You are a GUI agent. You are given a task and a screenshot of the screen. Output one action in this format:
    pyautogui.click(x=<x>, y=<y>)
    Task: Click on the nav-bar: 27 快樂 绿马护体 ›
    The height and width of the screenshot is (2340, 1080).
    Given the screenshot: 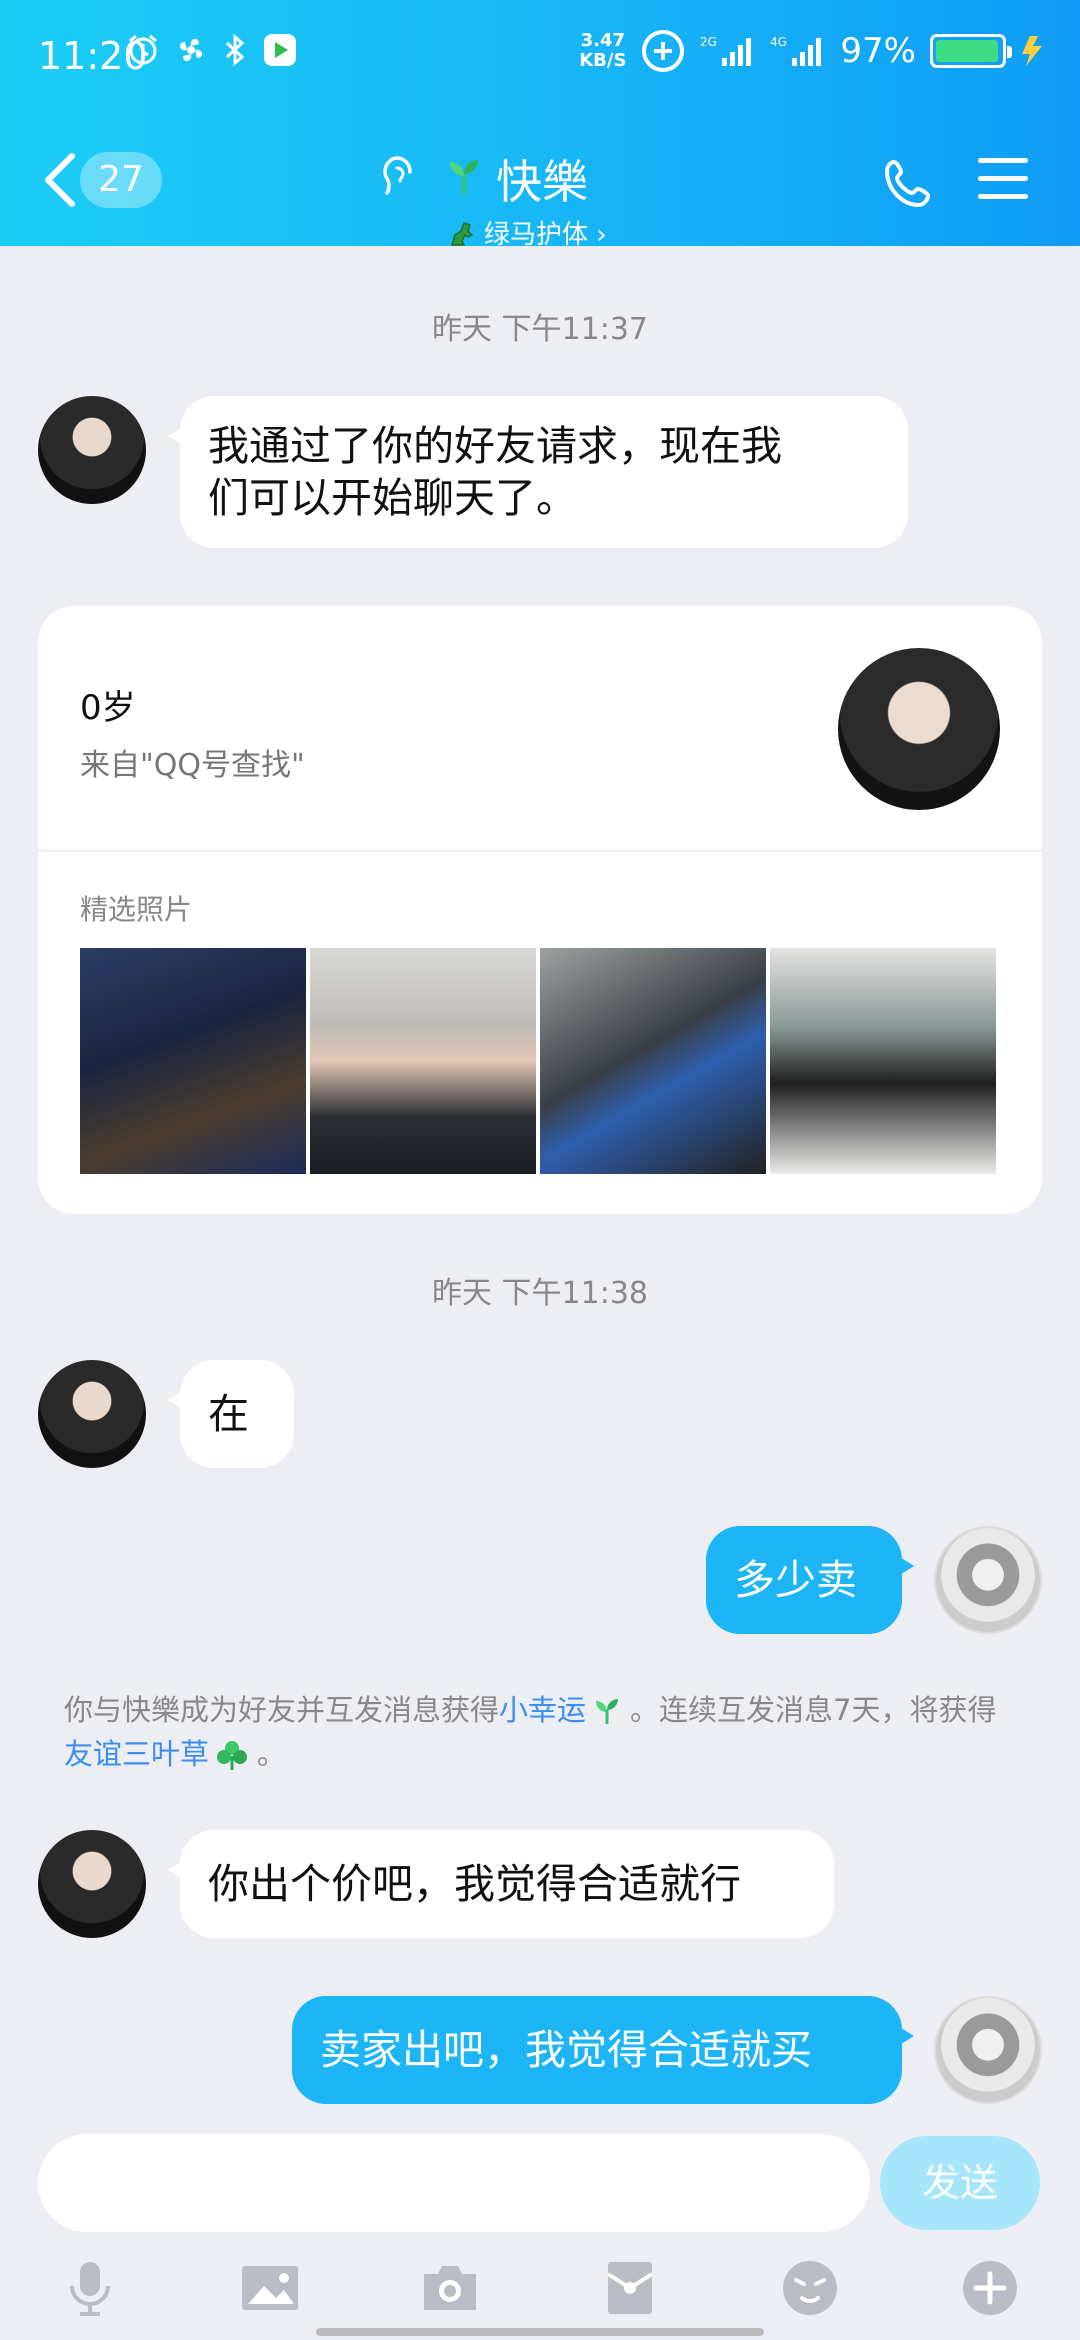 What is the action you would take?
    pyautogui.click(x=540, y=180)
    